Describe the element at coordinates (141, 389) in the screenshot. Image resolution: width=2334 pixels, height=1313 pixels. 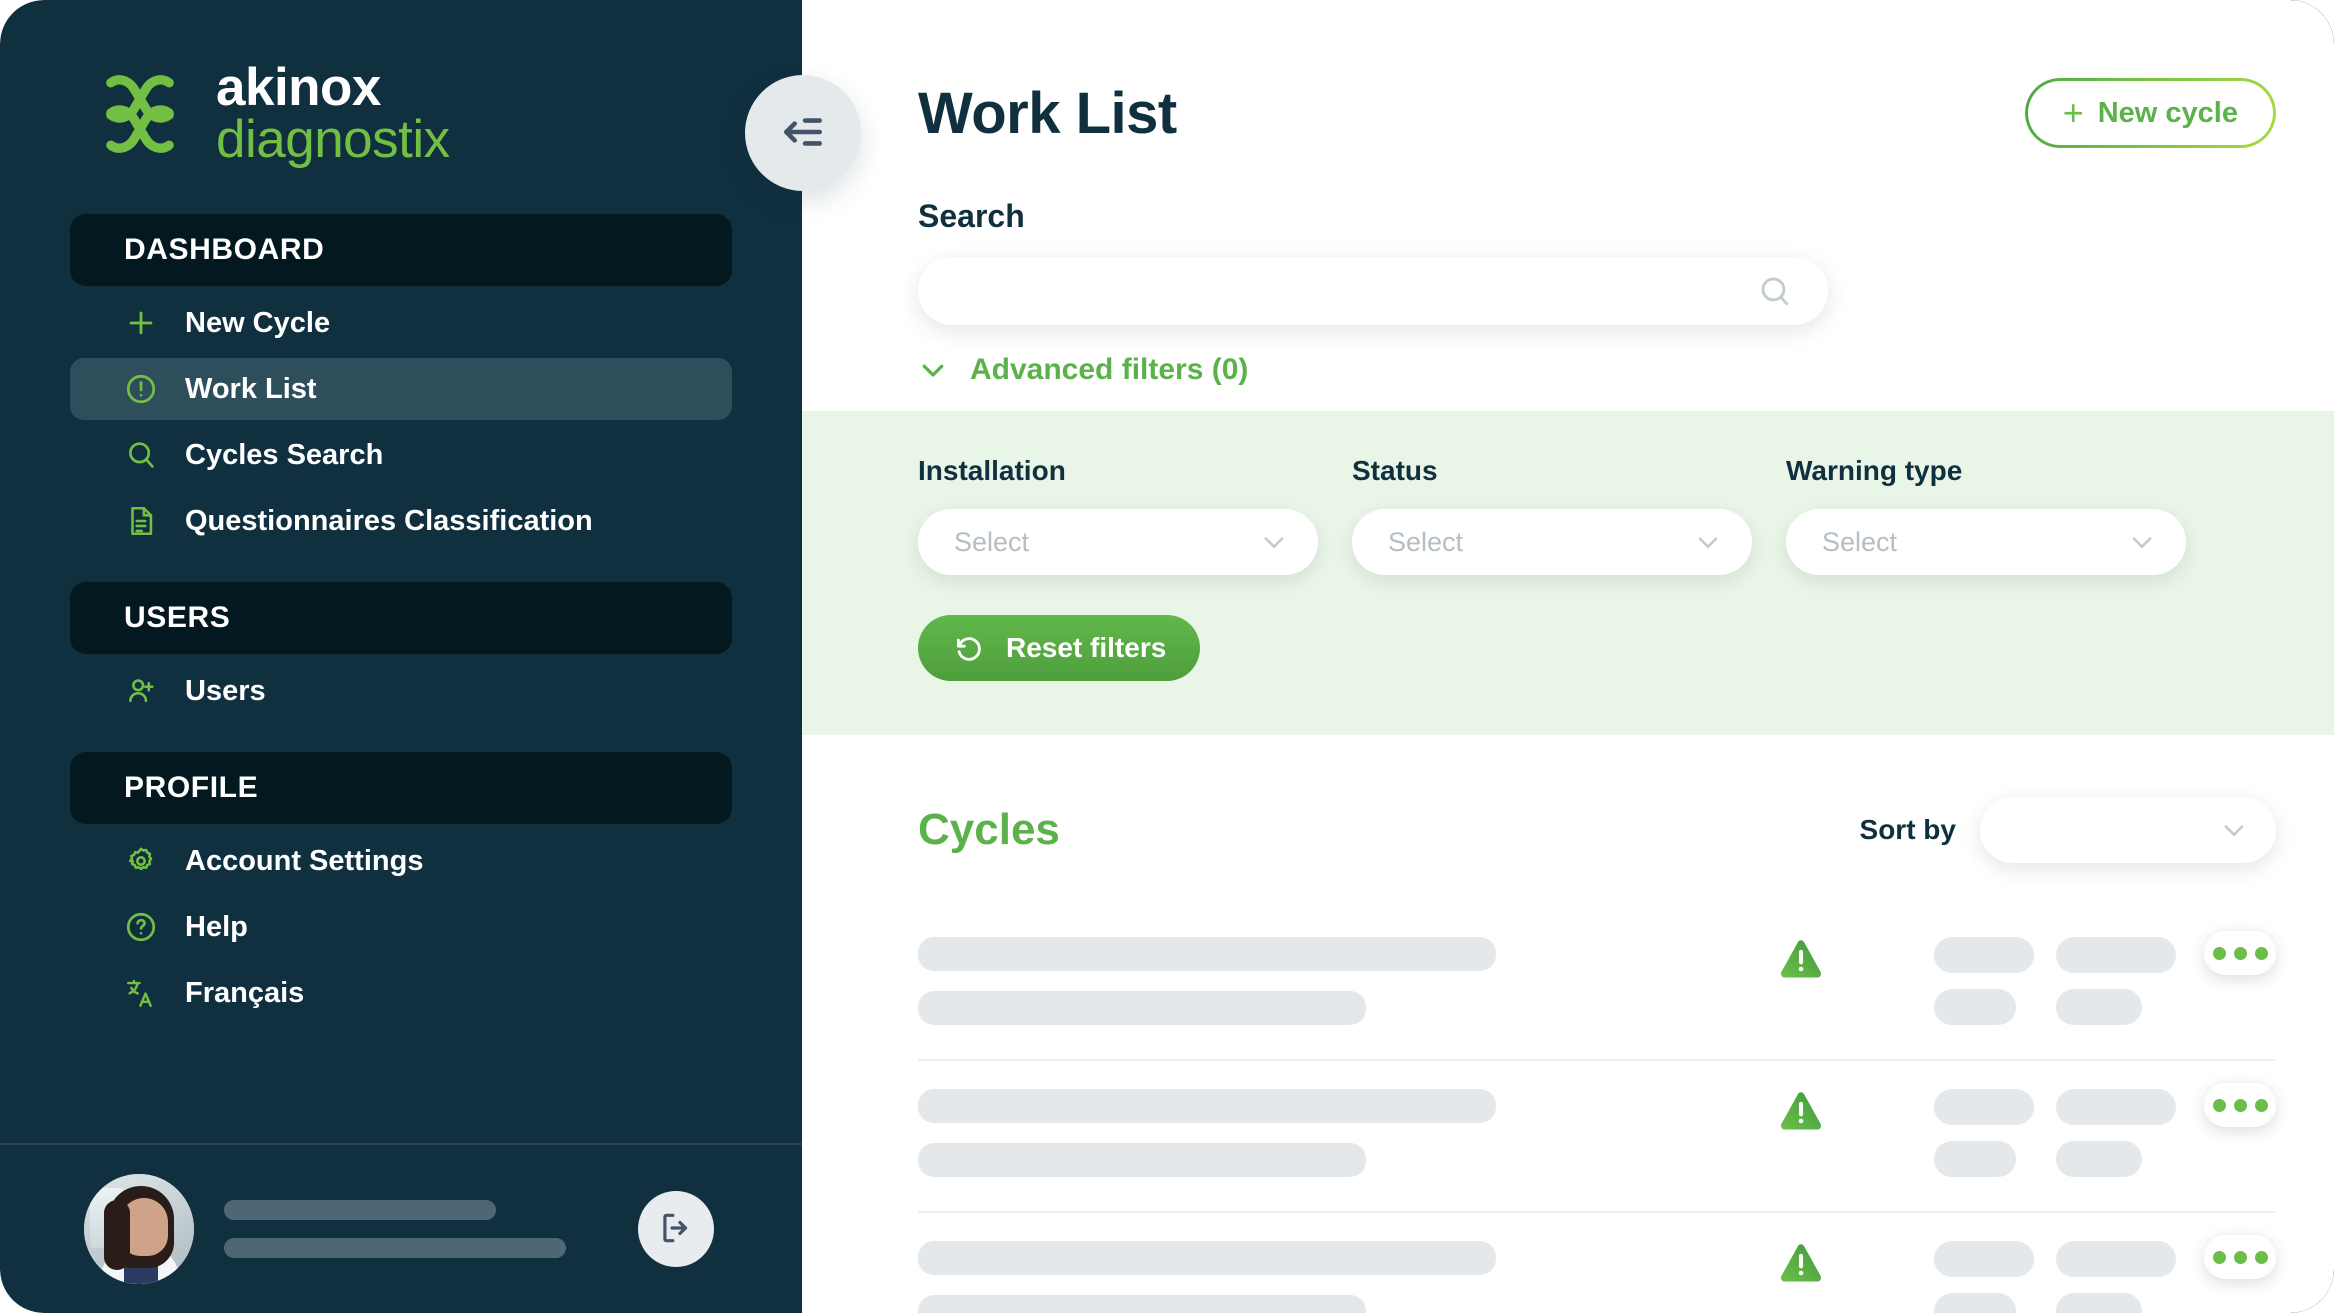
I see `alert-circle-icon` at that location.